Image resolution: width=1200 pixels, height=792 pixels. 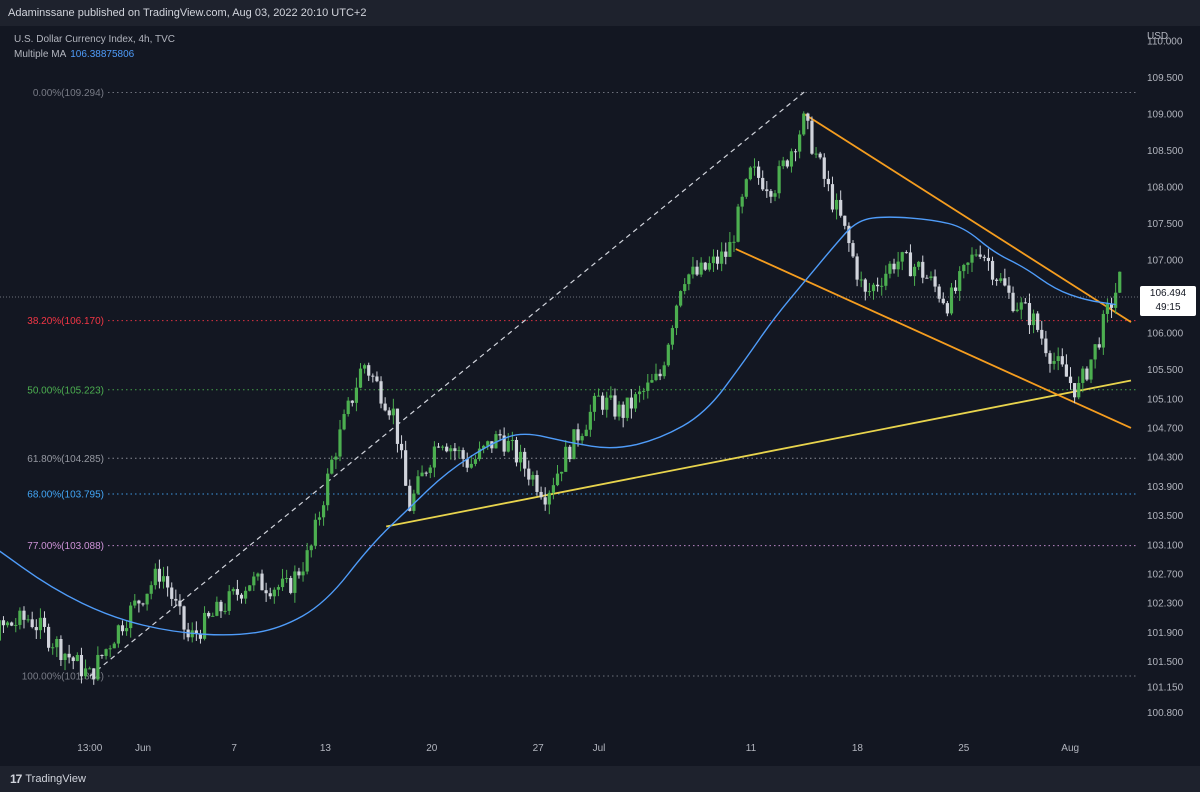 What do you see at coordinates (1165, 224) in the screenshot?
I see `y-tick-label: 107.500` at bounding box center [1165, 224].